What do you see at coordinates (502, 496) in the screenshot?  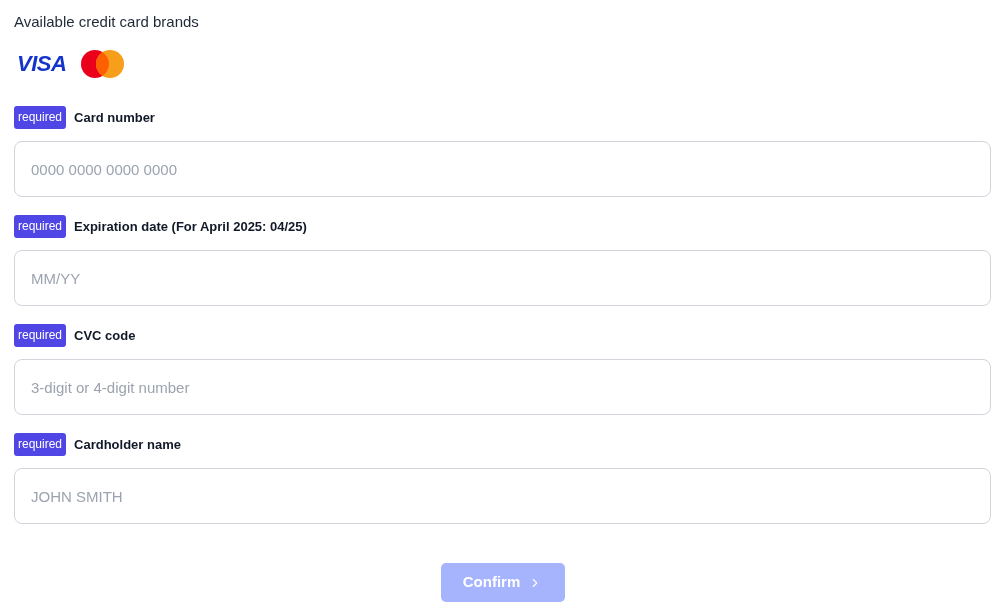 I see `input-field: JOHN SMITH` at bounding box center [502, 496].